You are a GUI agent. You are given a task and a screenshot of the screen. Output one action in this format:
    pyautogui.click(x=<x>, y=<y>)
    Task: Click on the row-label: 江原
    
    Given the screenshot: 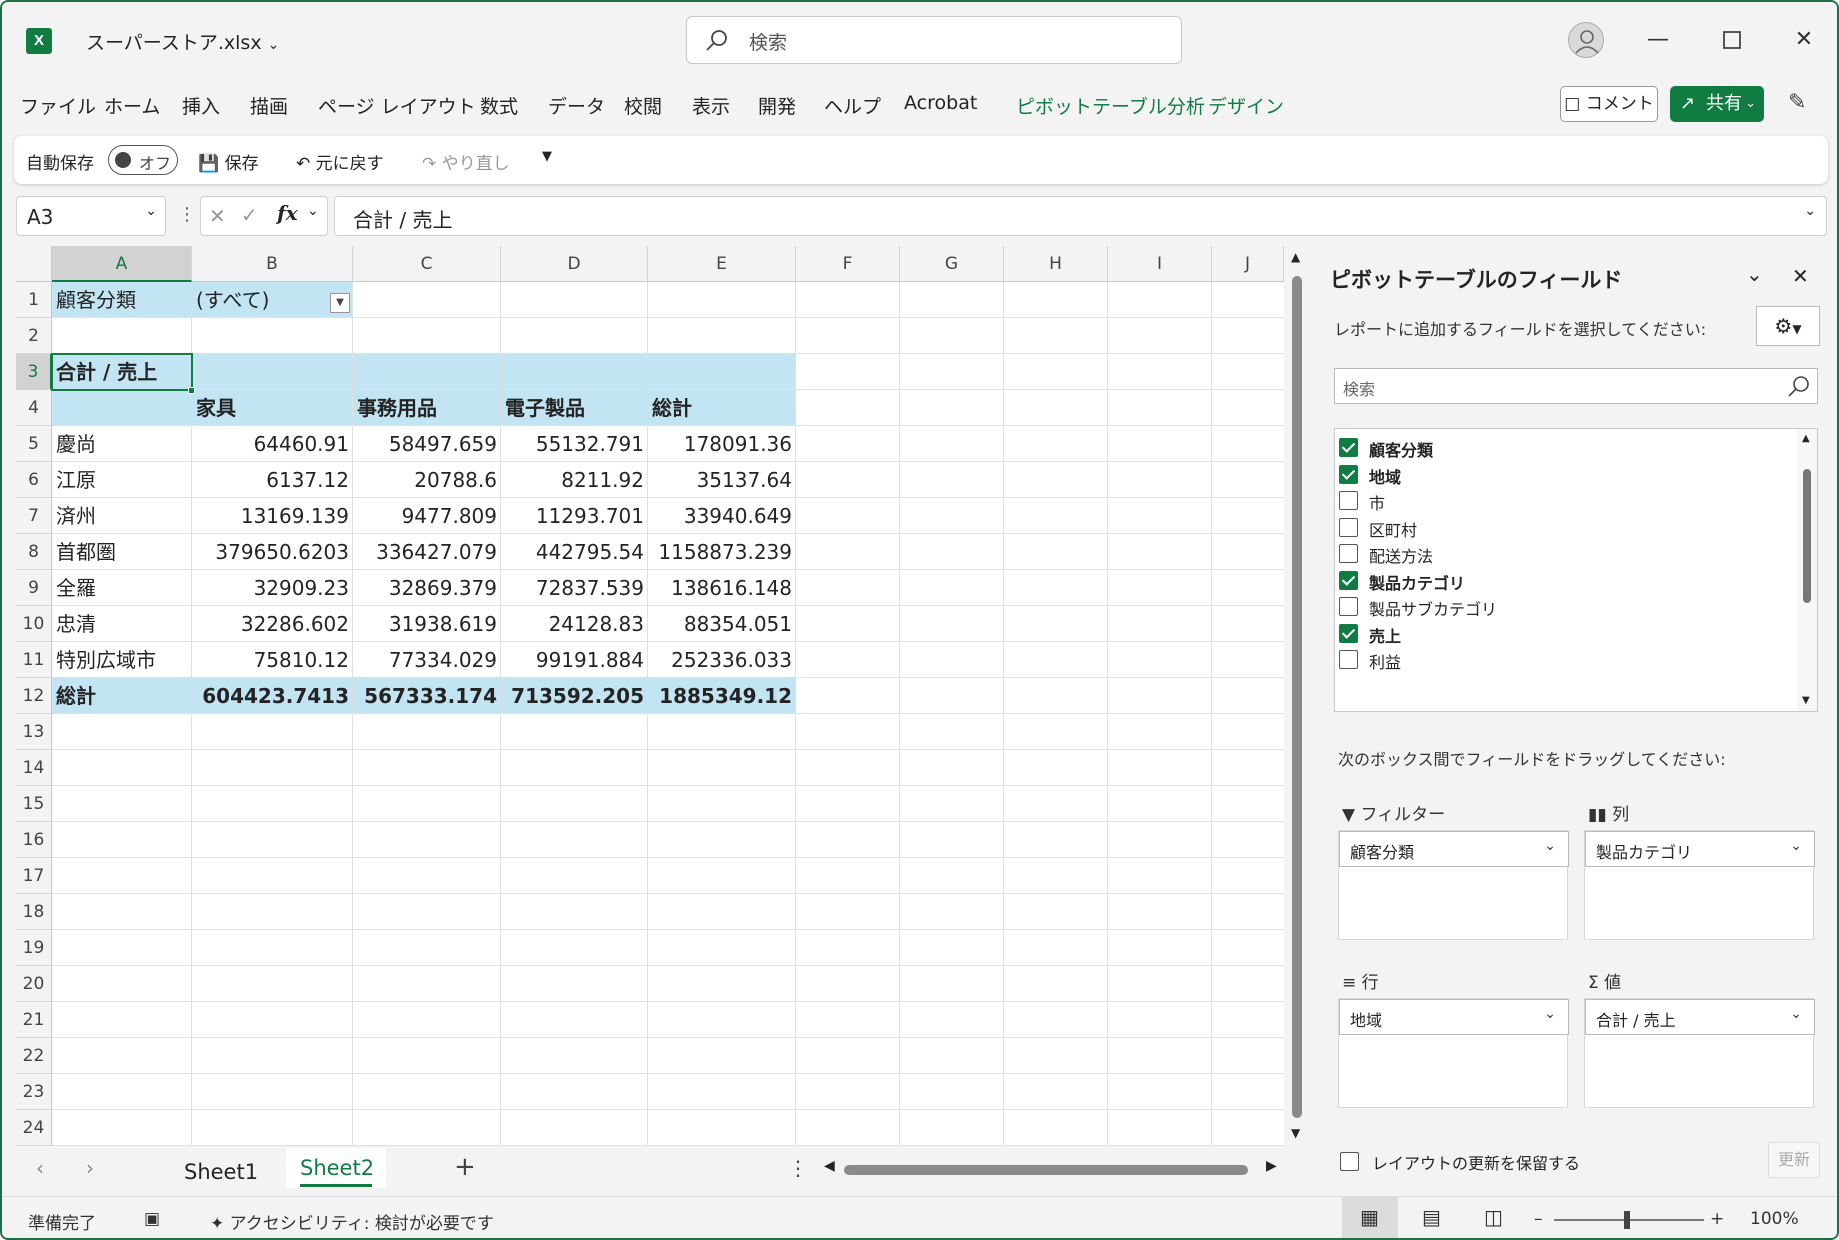 What is the action you would take?
    pyautogui.click(x=122, y=480)
    